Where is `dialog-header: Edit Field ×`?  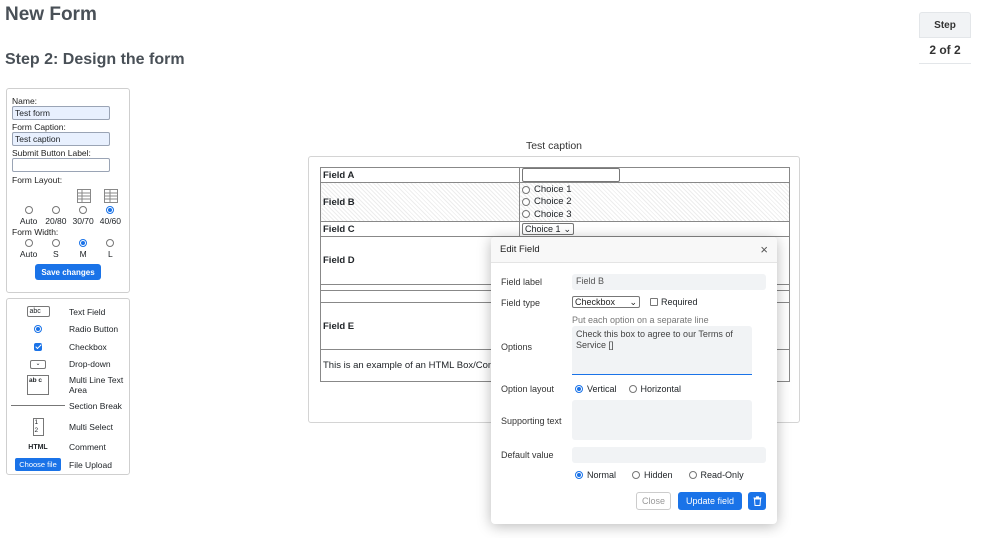
dialog-header: Edit Field × is located at coordinates (634, 250).